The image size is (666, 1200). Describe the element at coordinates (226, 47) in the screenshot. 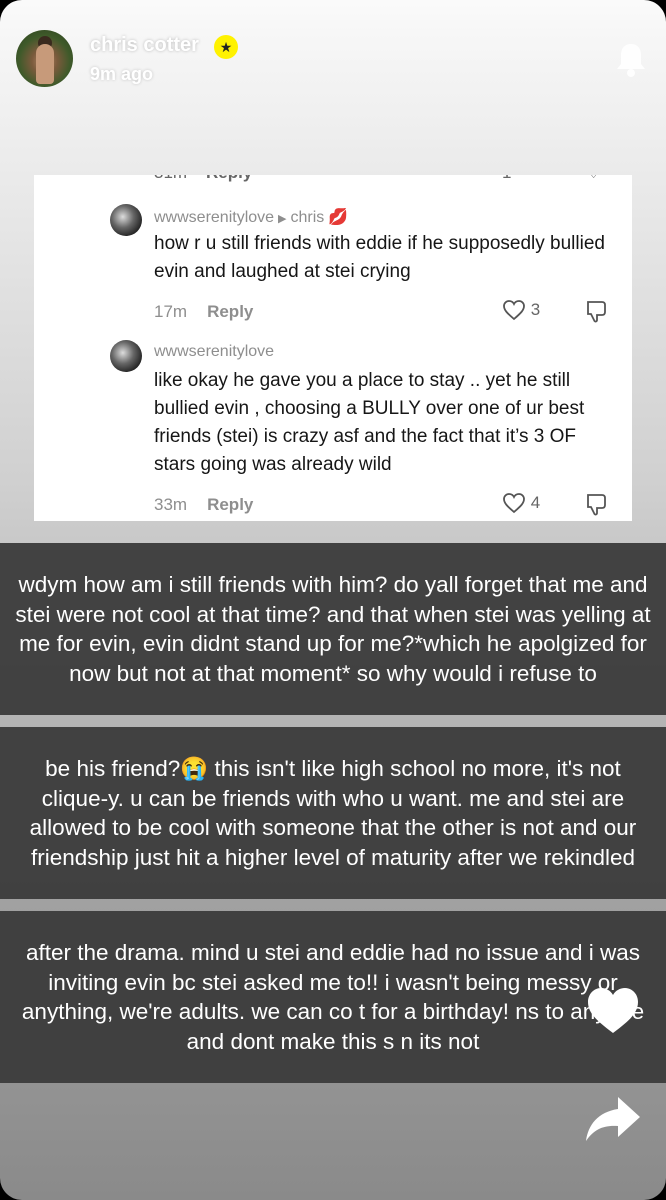

I see `star-icon: ★` at that location.